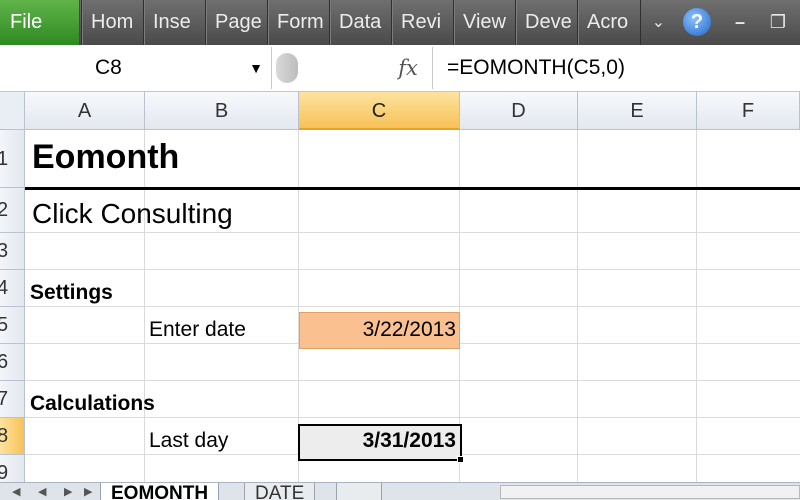 The height and width of the screenshot is (500, 800). Describe the element at coordinates (408, 68) in the screenshot. I see `insert-function-icon: fx` at that location.